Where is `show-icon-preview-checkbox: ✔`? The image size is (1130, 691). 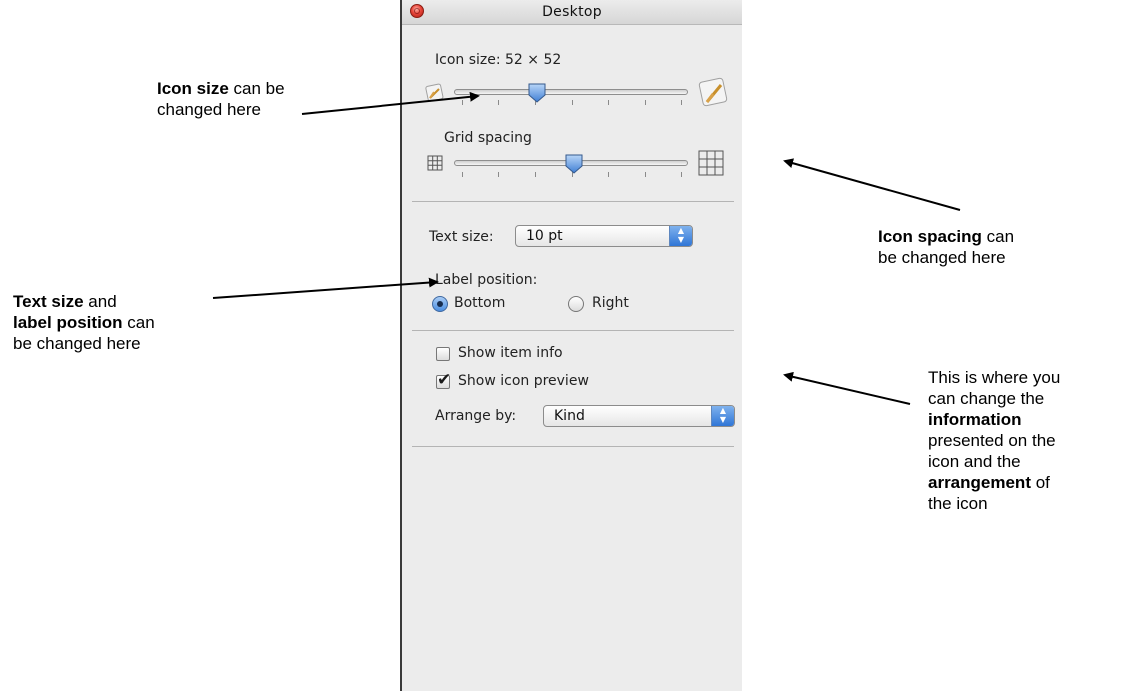 show-icon-preview-checkbox: ✔ is located at coordinates (443, 380).